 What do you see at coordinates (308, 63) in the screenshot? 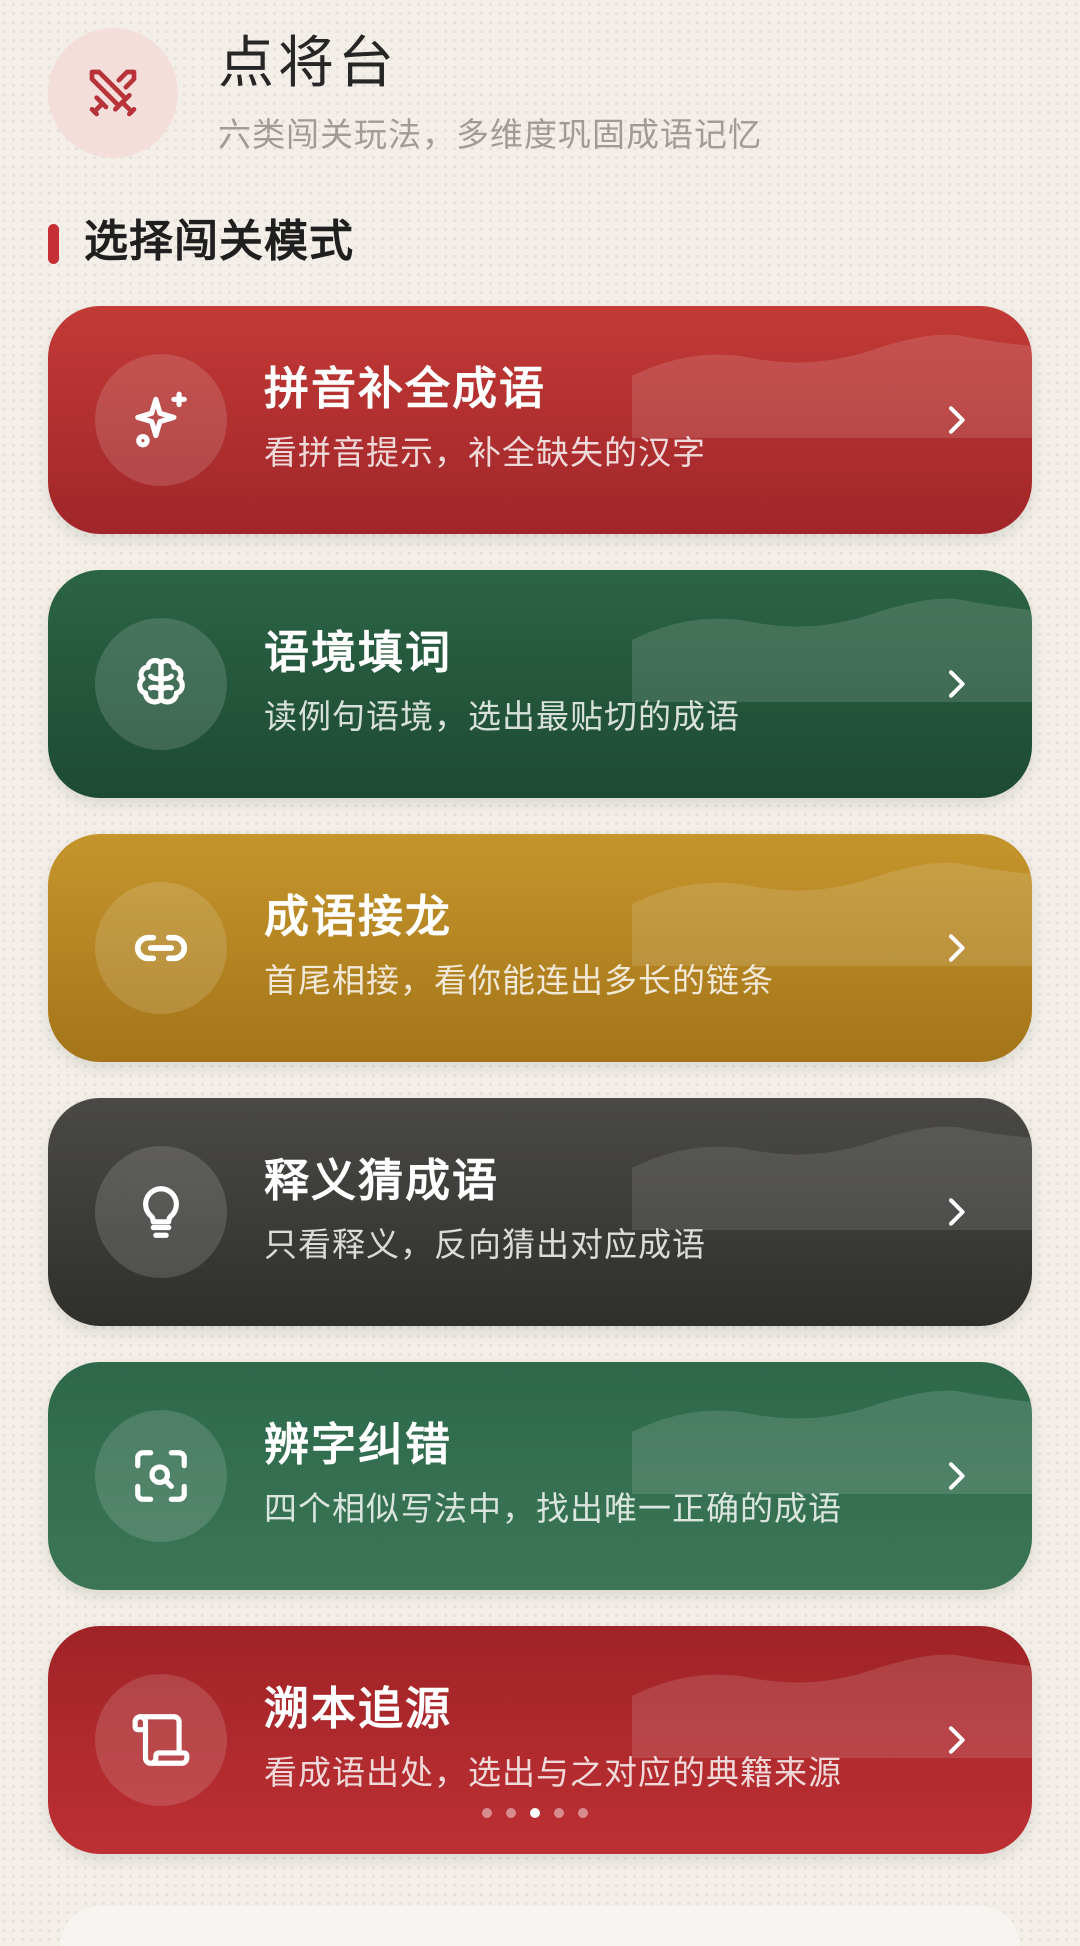
I see `app-title: 点将台` at bounding box center [308, 63].